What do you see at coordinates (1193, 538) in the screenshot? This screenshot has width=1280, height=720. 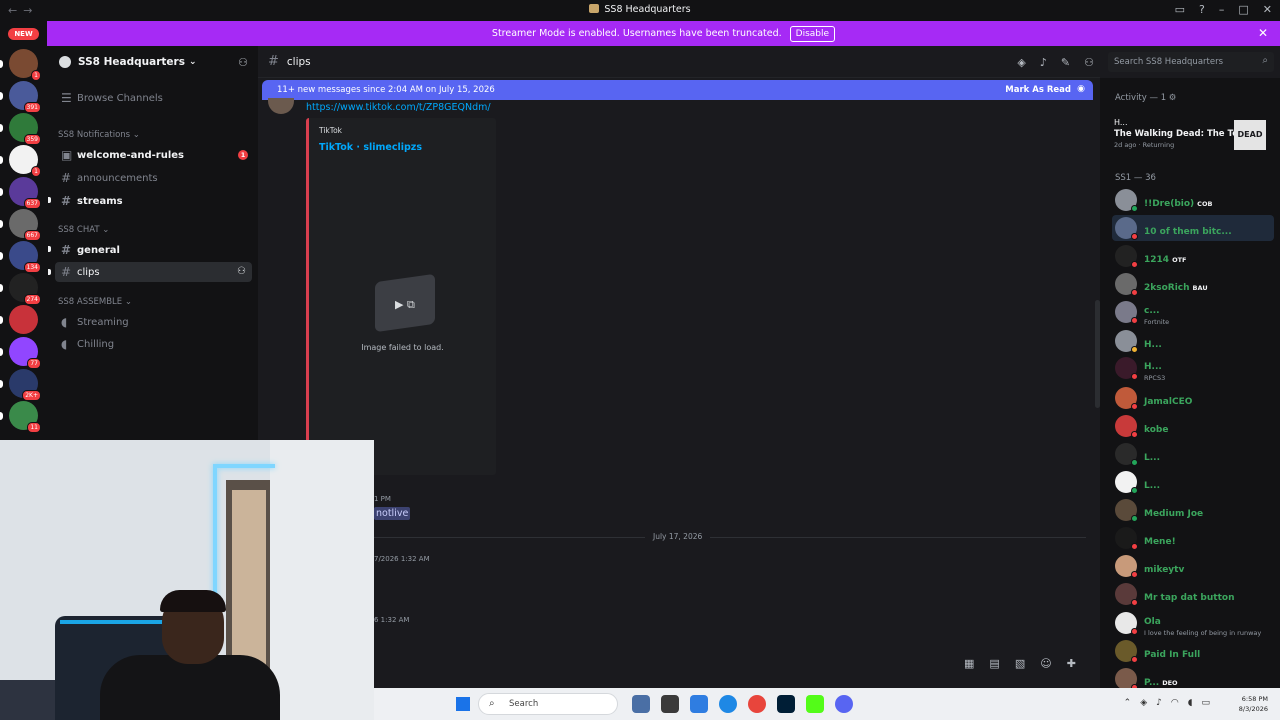 I see `member-row: Mene!` at bounding box center [1193, 538].